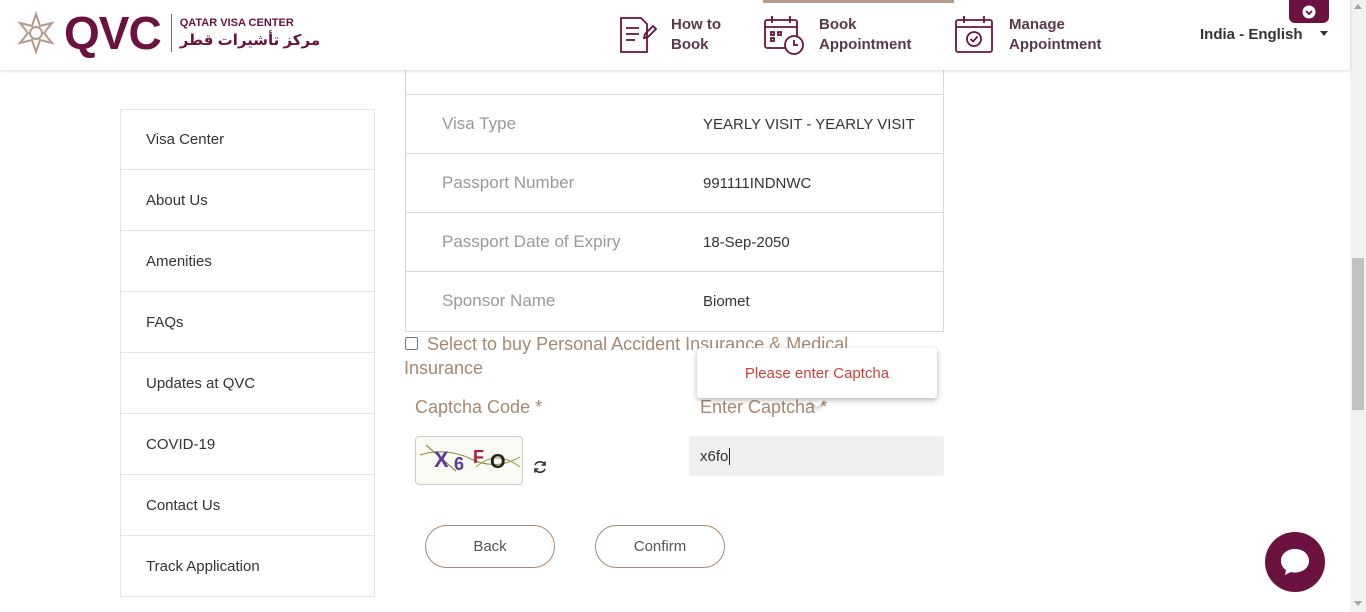 The image size is (1366, 612). What do you see at coordinates (411, 343) in the screenshot?
I see `insurance-checkbox` at bounding box center [411, 343].